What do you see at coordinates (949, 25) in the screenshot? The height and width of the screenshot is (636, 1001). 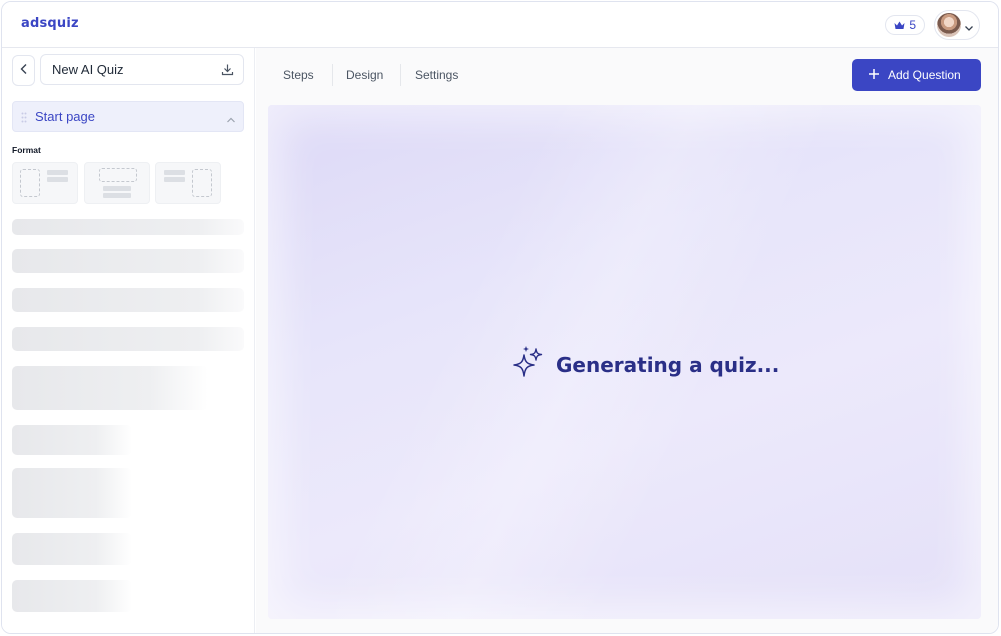 I see `avatar` at bounding box center [949, 25].